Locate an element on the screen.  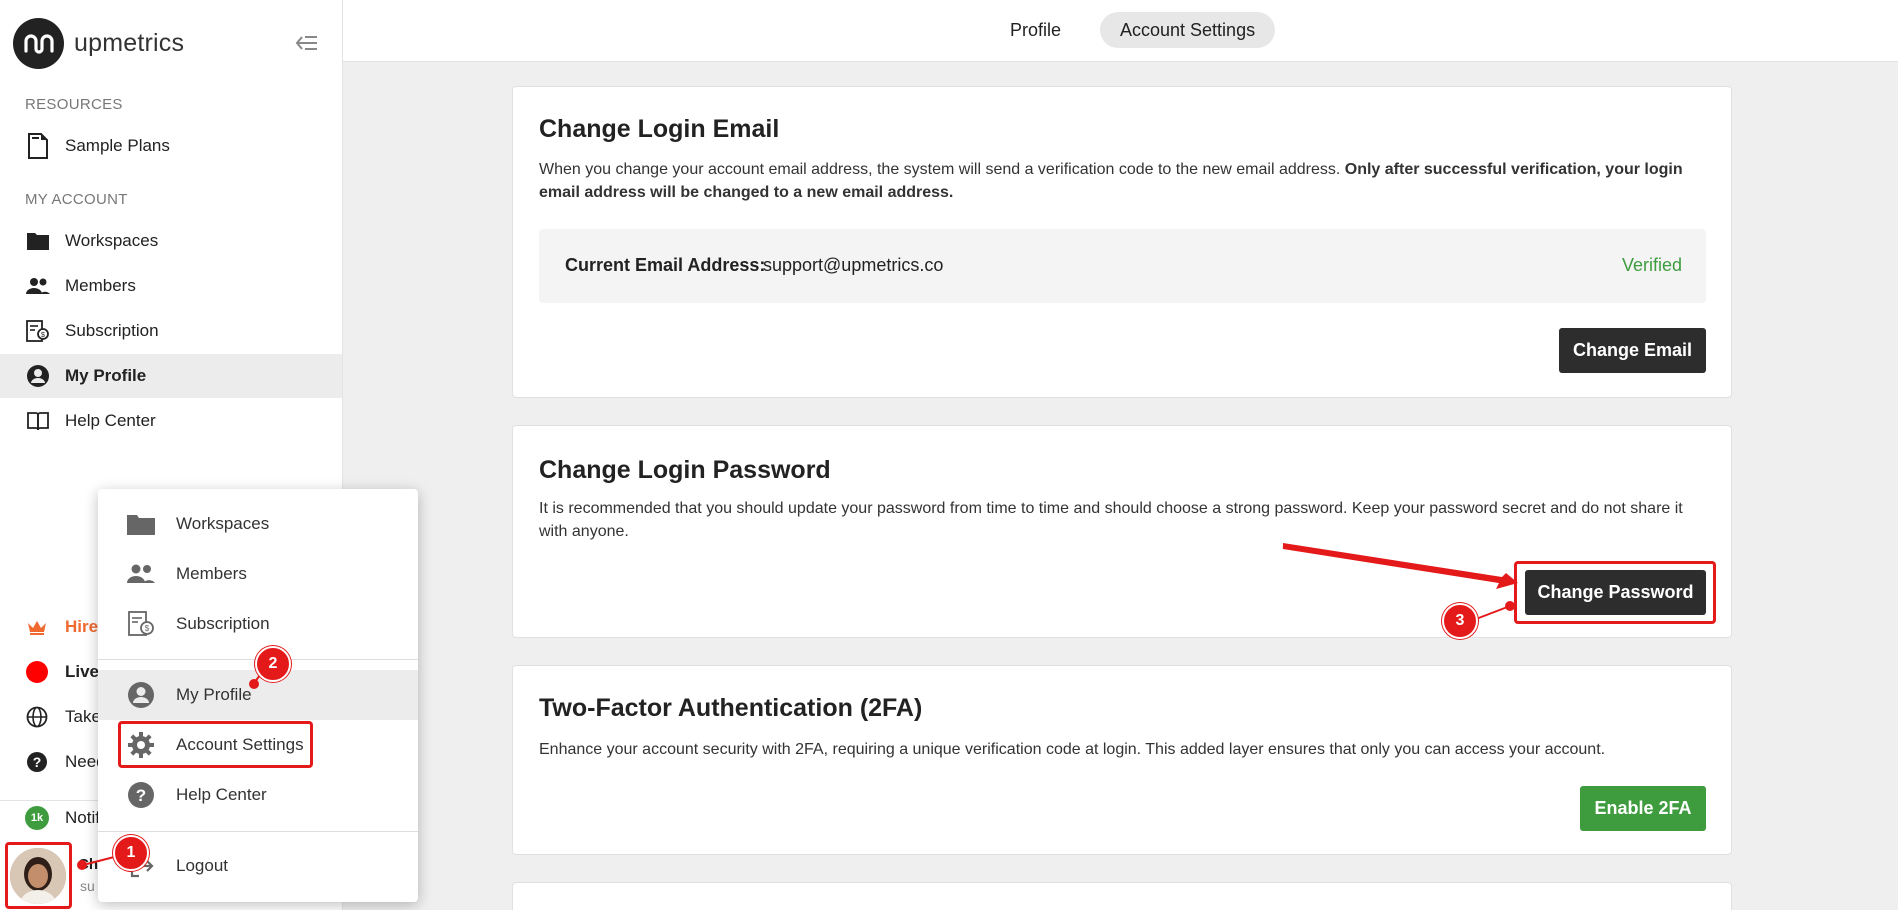
sidebar-item-hire: Hire is located at coordinates (61, 627).